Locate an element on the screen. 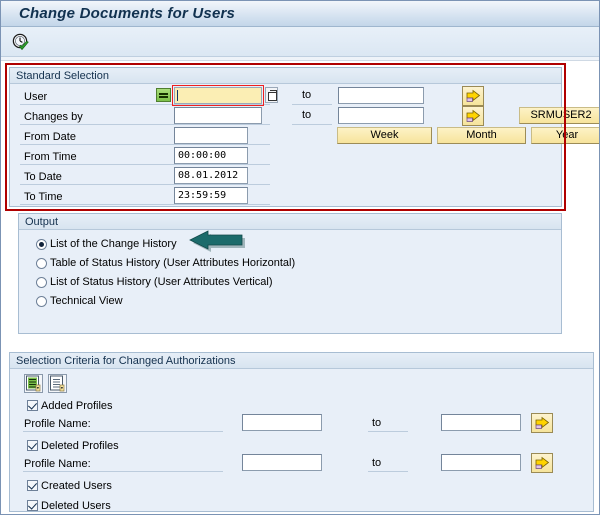  week-button: Week is located at coordinates (384, 135).